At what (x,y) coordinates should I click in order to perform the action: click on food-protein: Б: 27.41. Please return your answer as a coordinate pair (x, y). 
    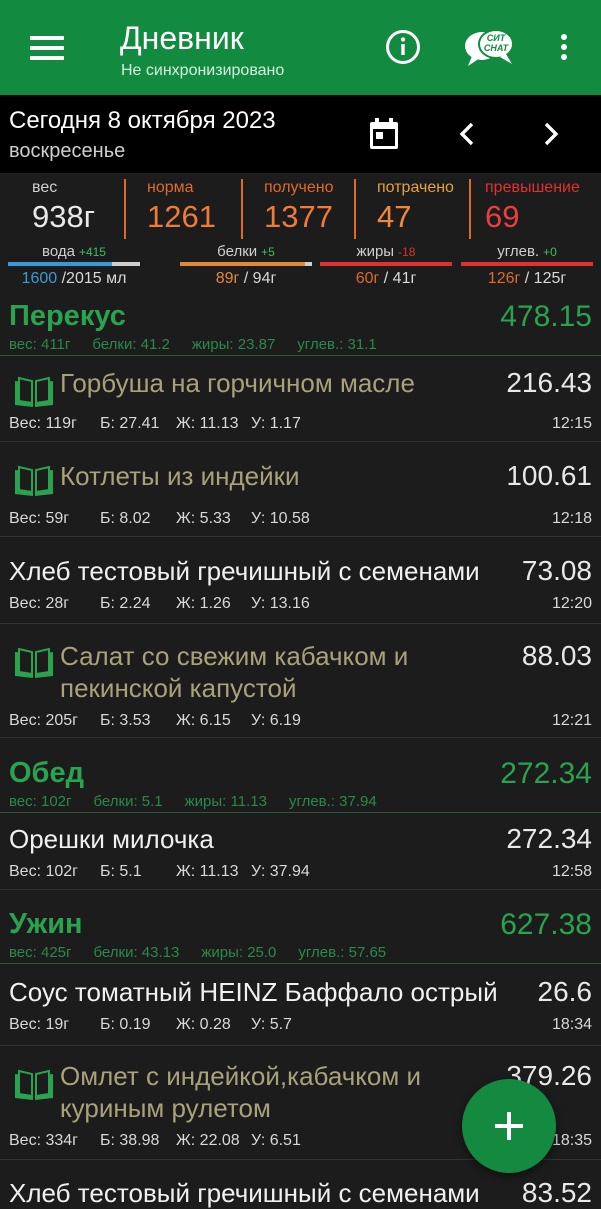
    Looking at the image, I should click on (130, 423).